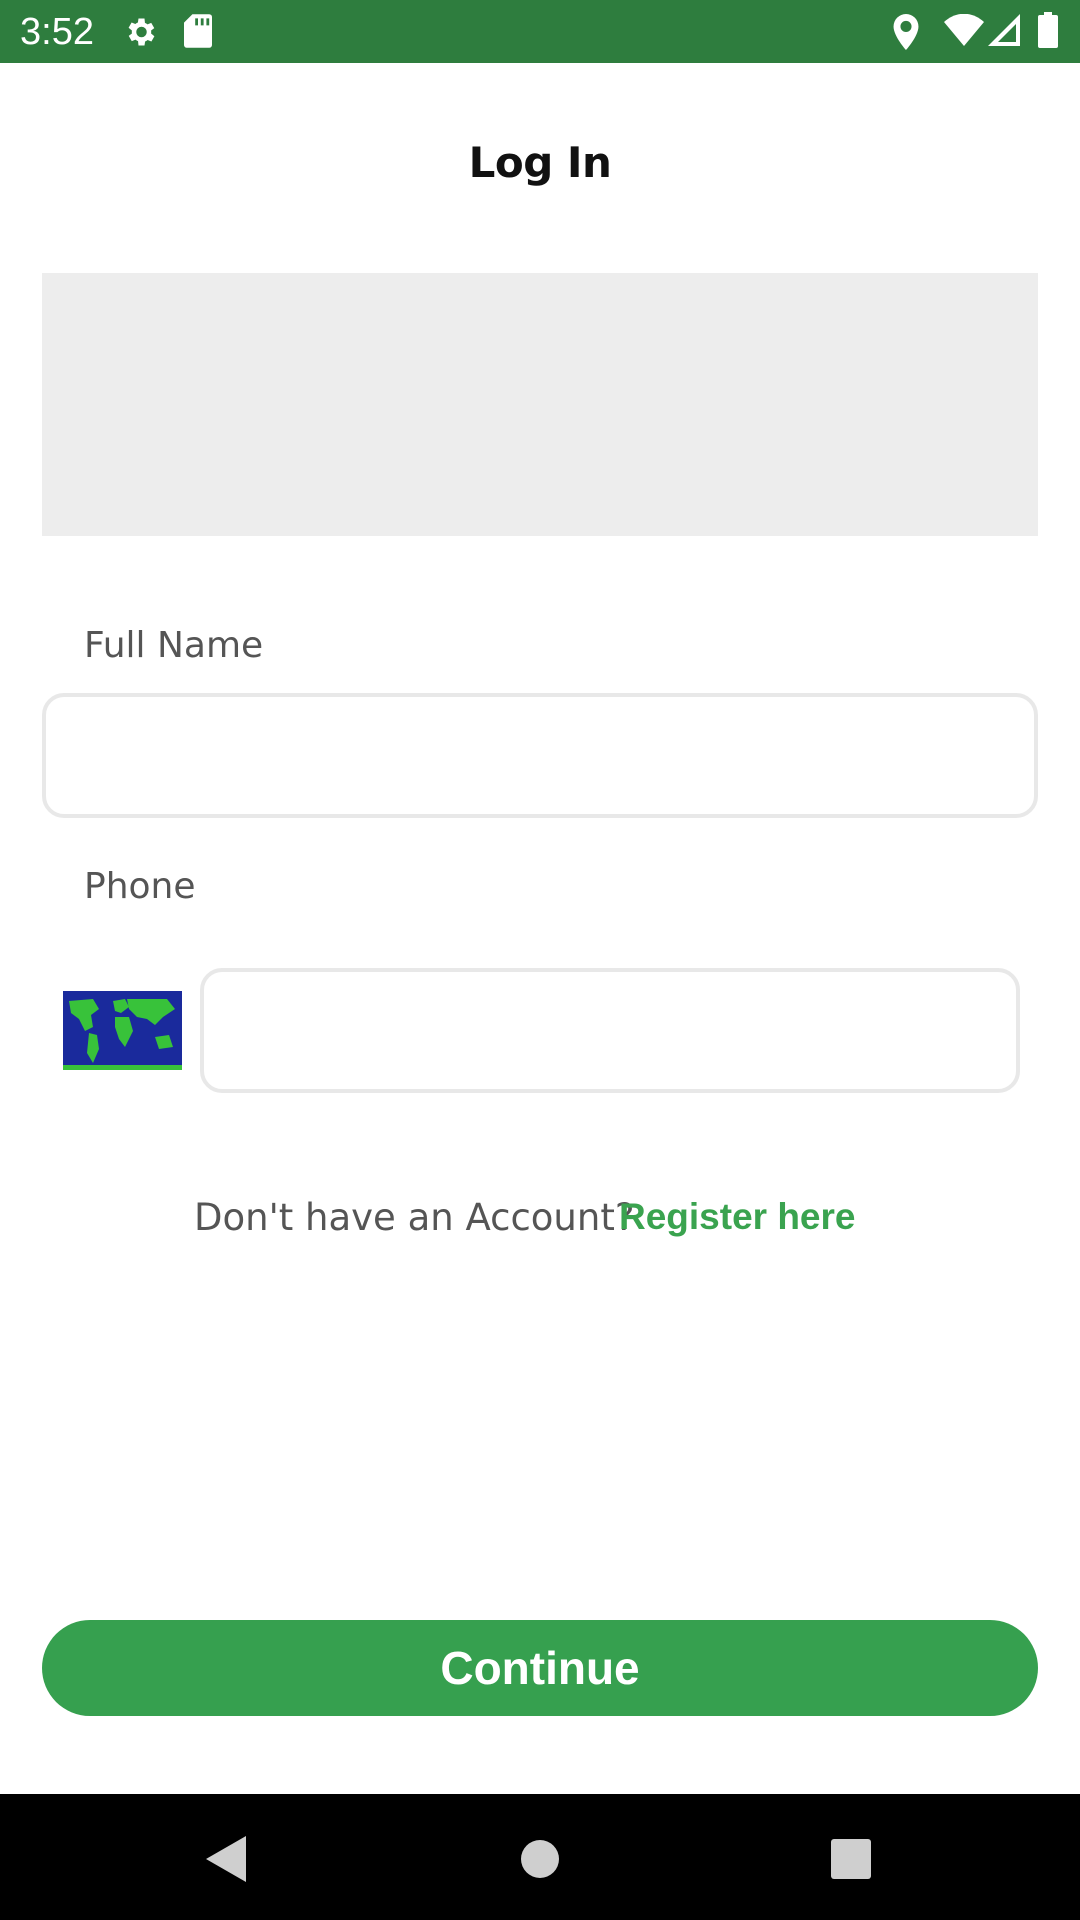  What do you see at coordinates (906, 34) in the screenshot?
I see `location-icon` at bounding box center [906, 34].